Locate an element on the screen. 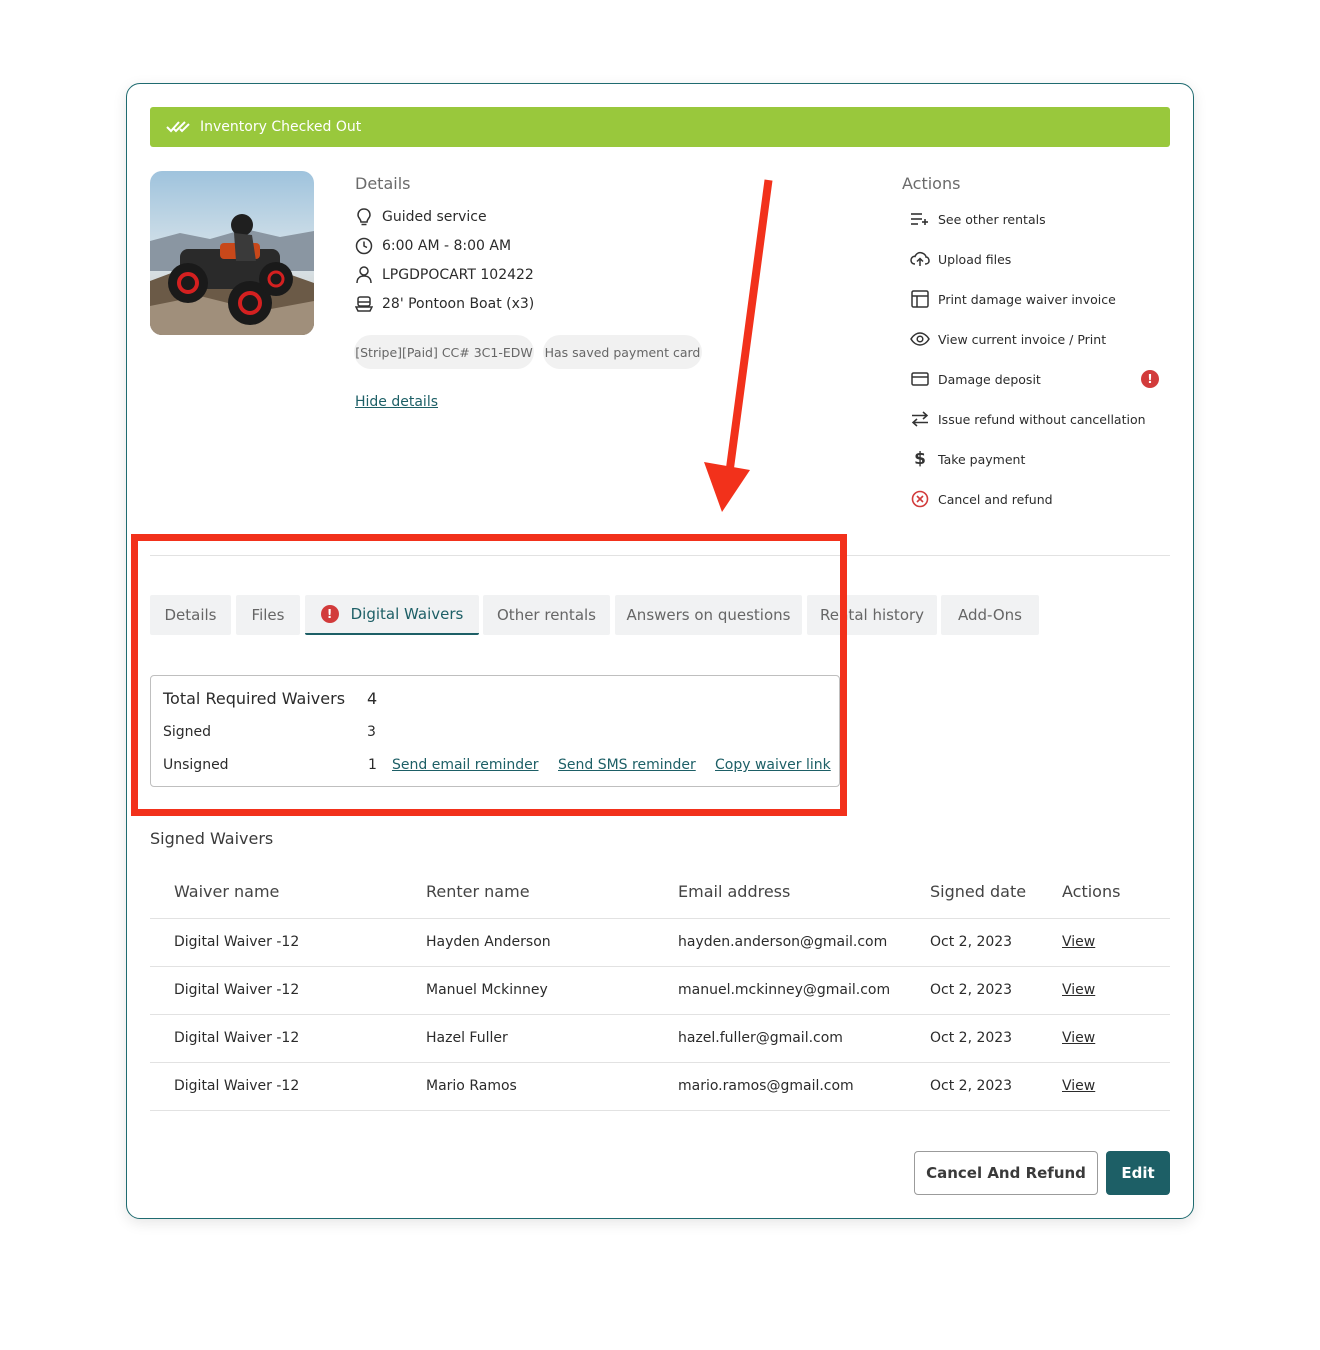 This screenshot has width=1320, height=1350. detail-time: 6:00 AM - 8:00 AM is located at coordinates (433, 246).